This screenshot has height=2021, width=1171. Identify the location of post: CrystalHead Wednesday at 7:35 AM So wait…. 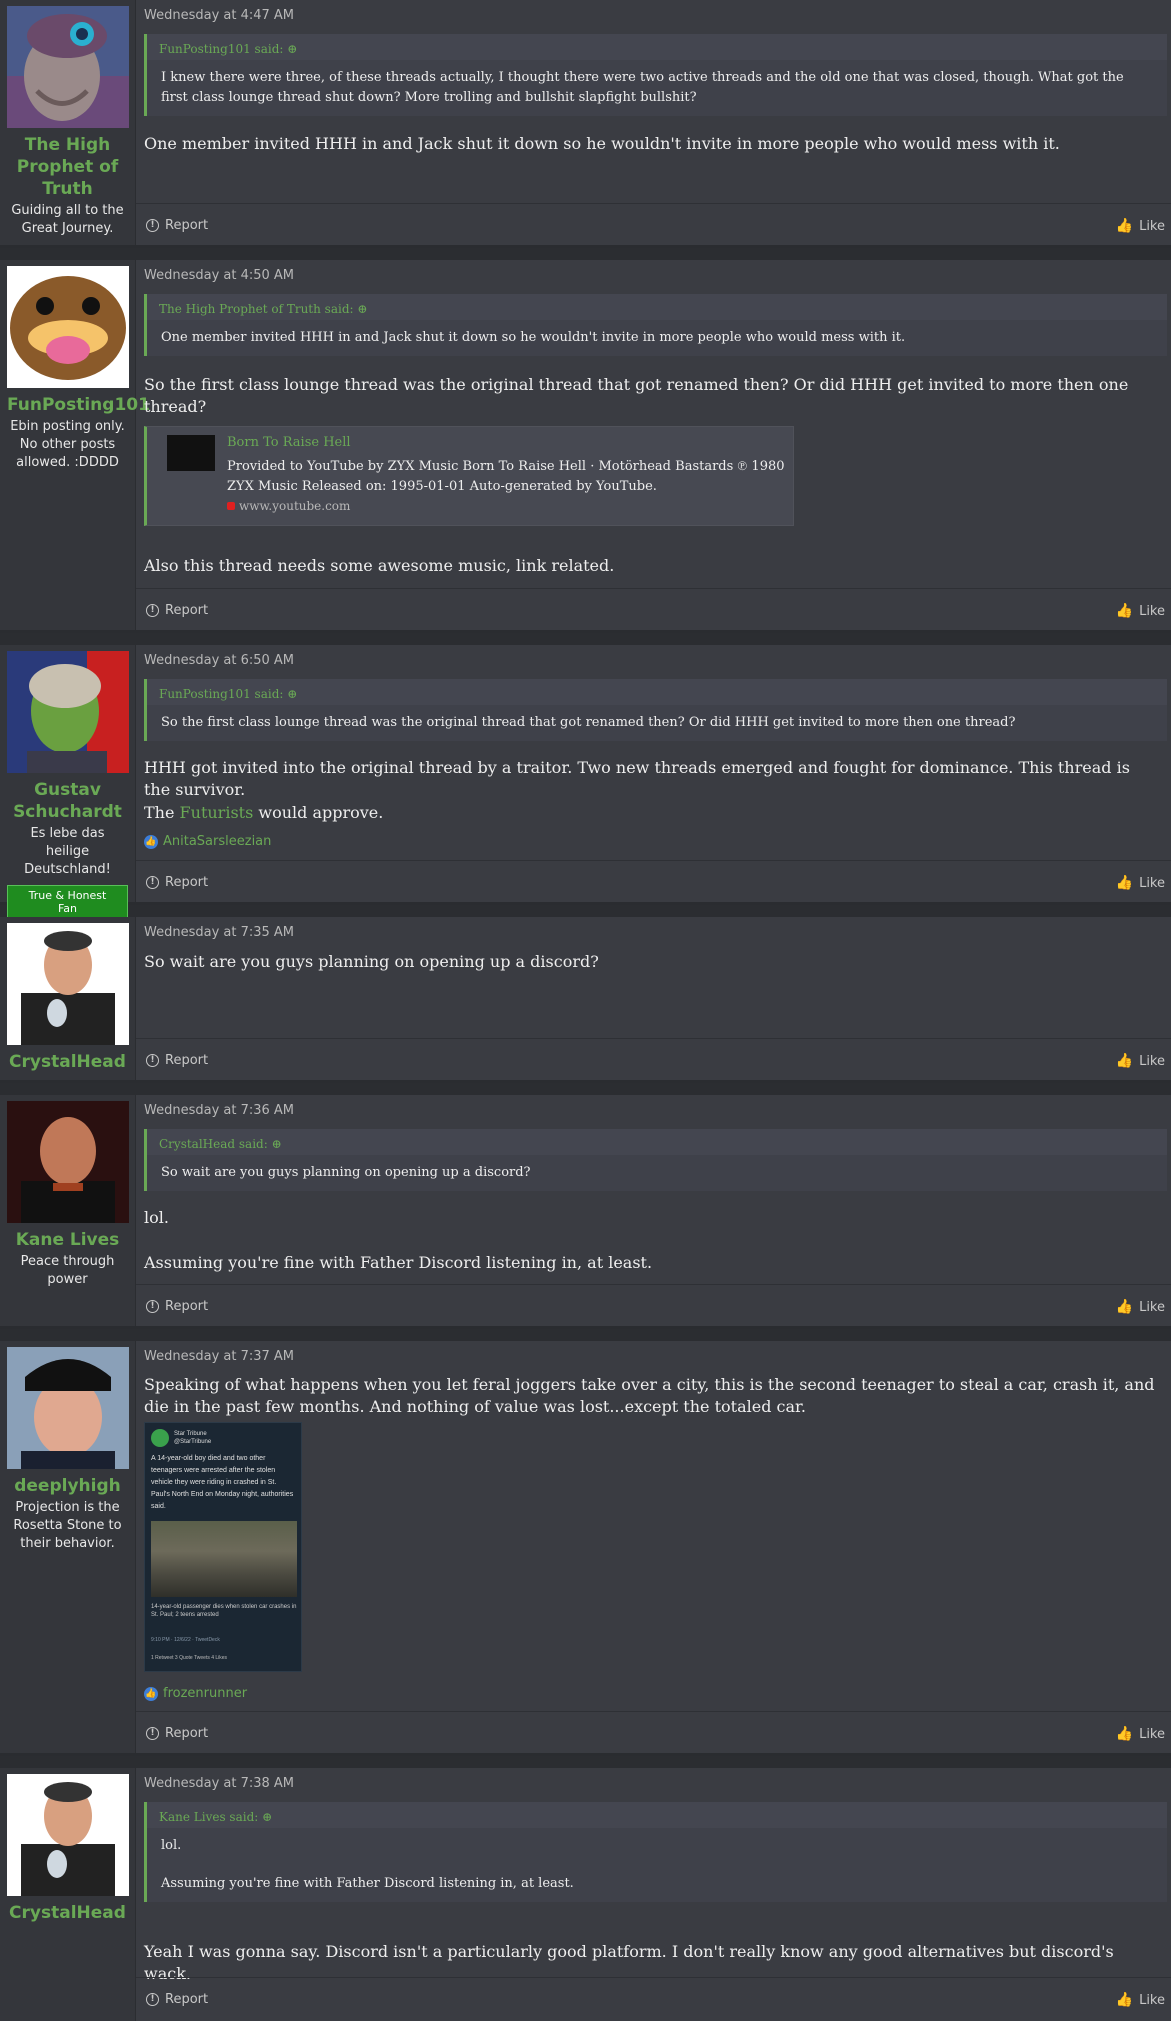
(585, 1000).